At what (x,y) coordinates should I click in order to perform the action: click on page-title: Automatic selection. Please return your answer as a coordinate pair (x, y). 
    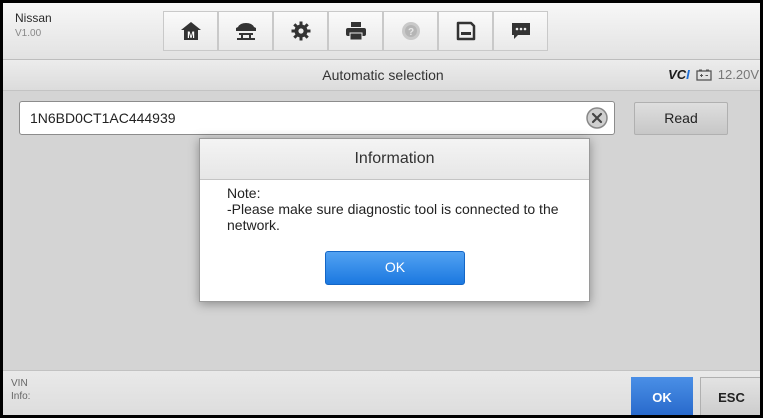
    Looking at the image, I should click on (383, 75).